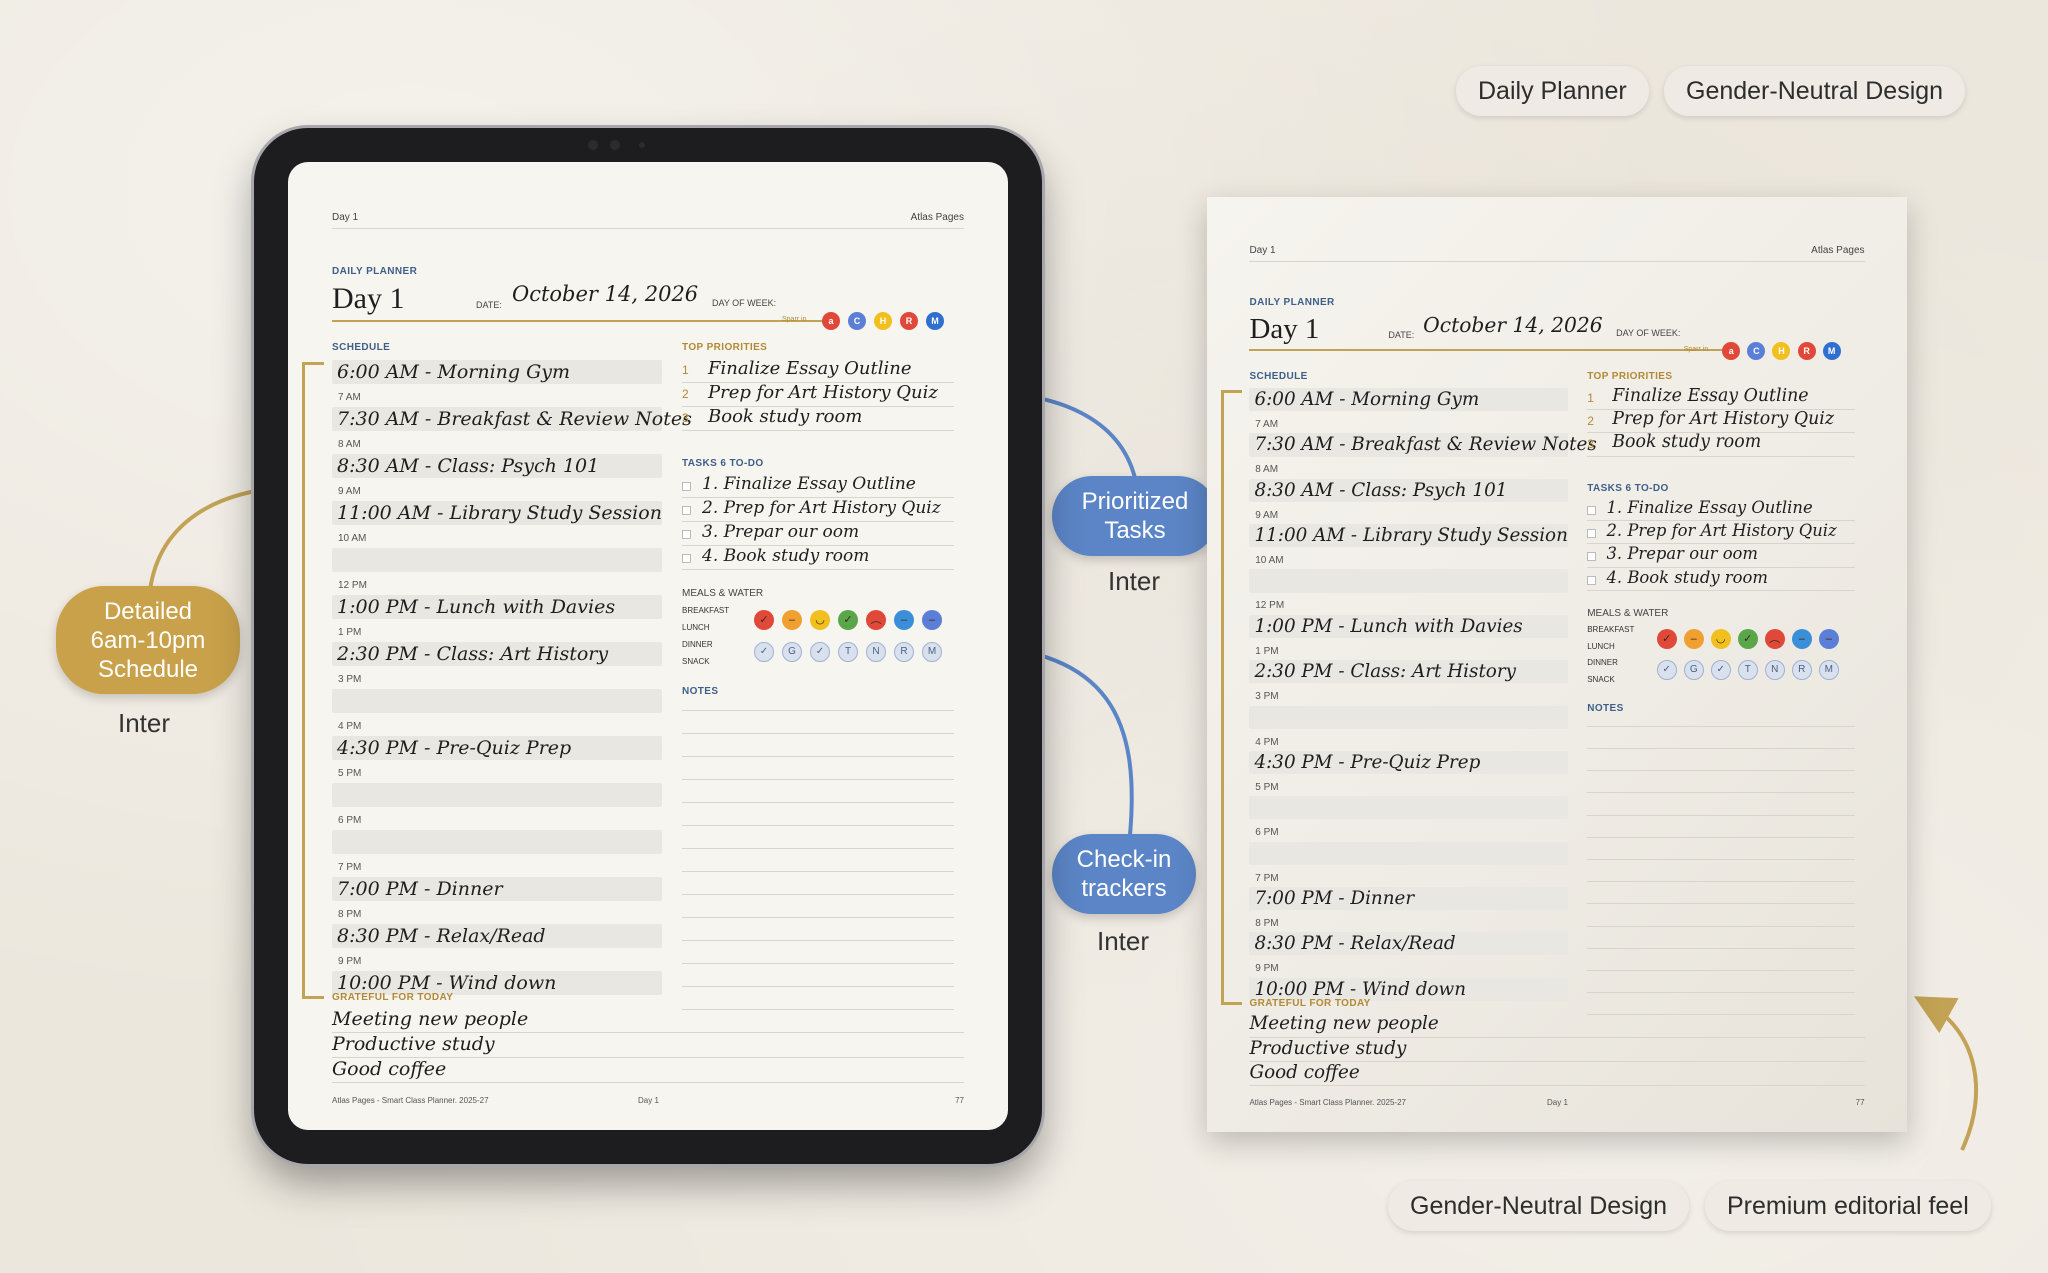 This screenshot has height=1273, width=2048. I want to click on header-rule, so click(1557, 261).